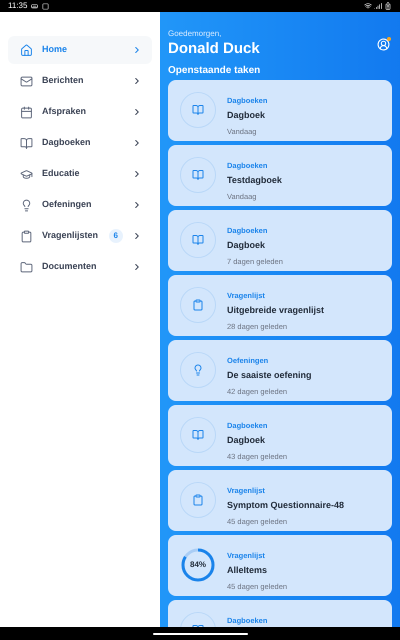 The image size is (400, 640). What do you see at coordinates (71, 235) in the screenshot?
I see `sidebar-label: Vragenlijsten` at bounding box center [71, 235].